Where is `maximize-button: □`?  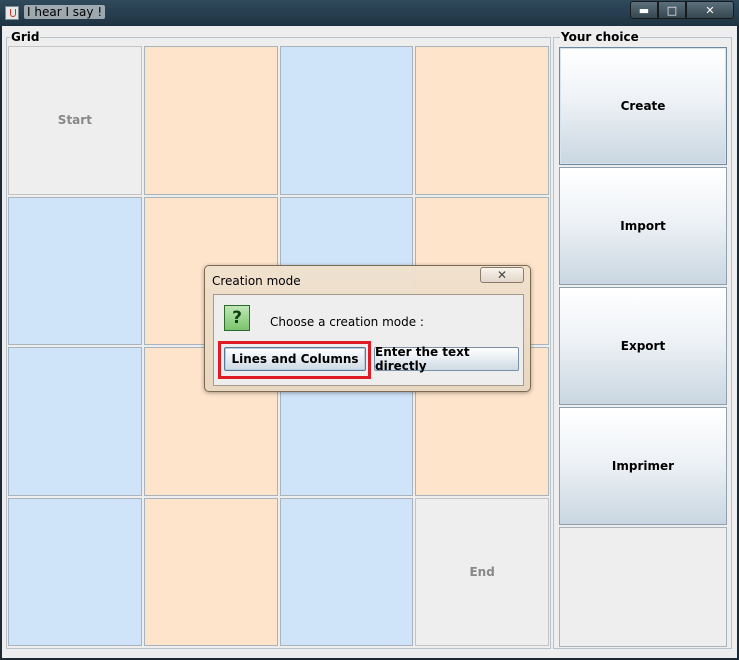
maximize-button: □ is located at coordinates (672, 10).